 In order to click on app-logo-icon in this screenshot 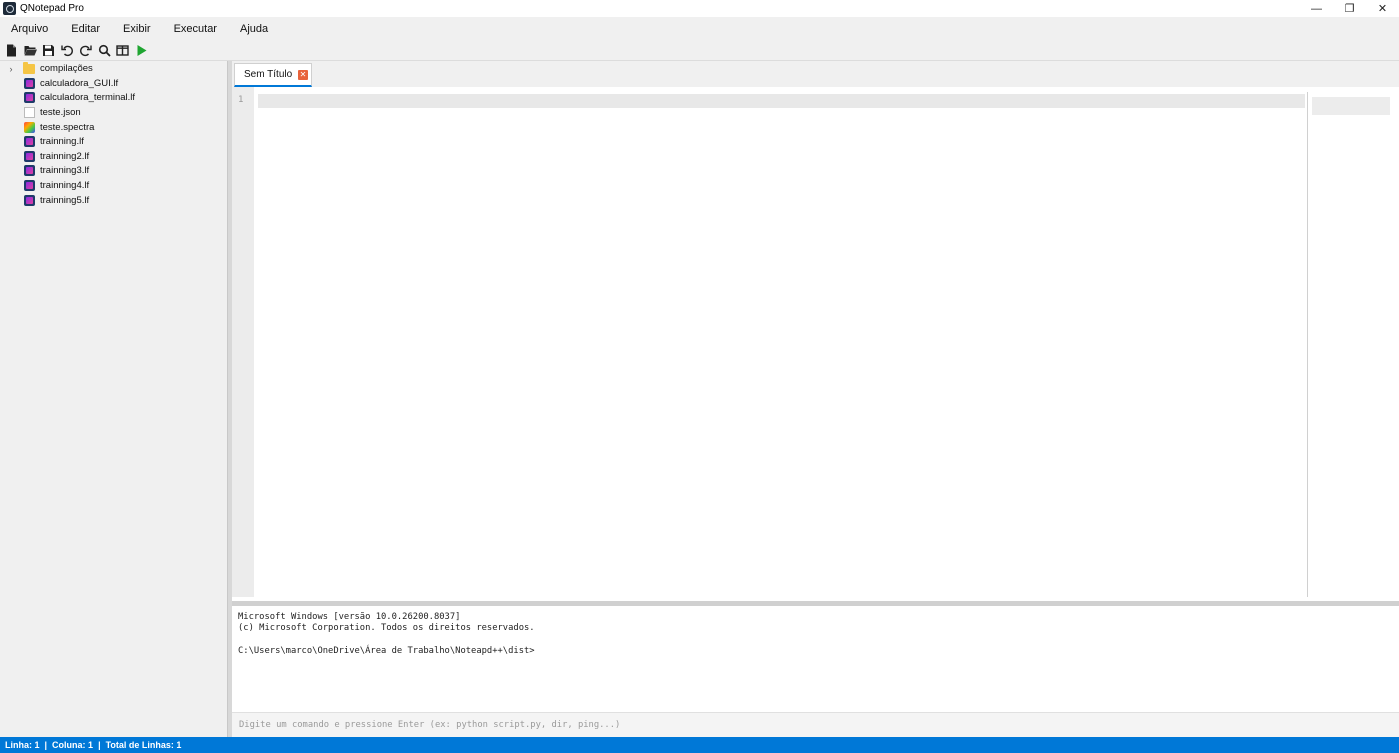, I will do `click(9, 8)`.